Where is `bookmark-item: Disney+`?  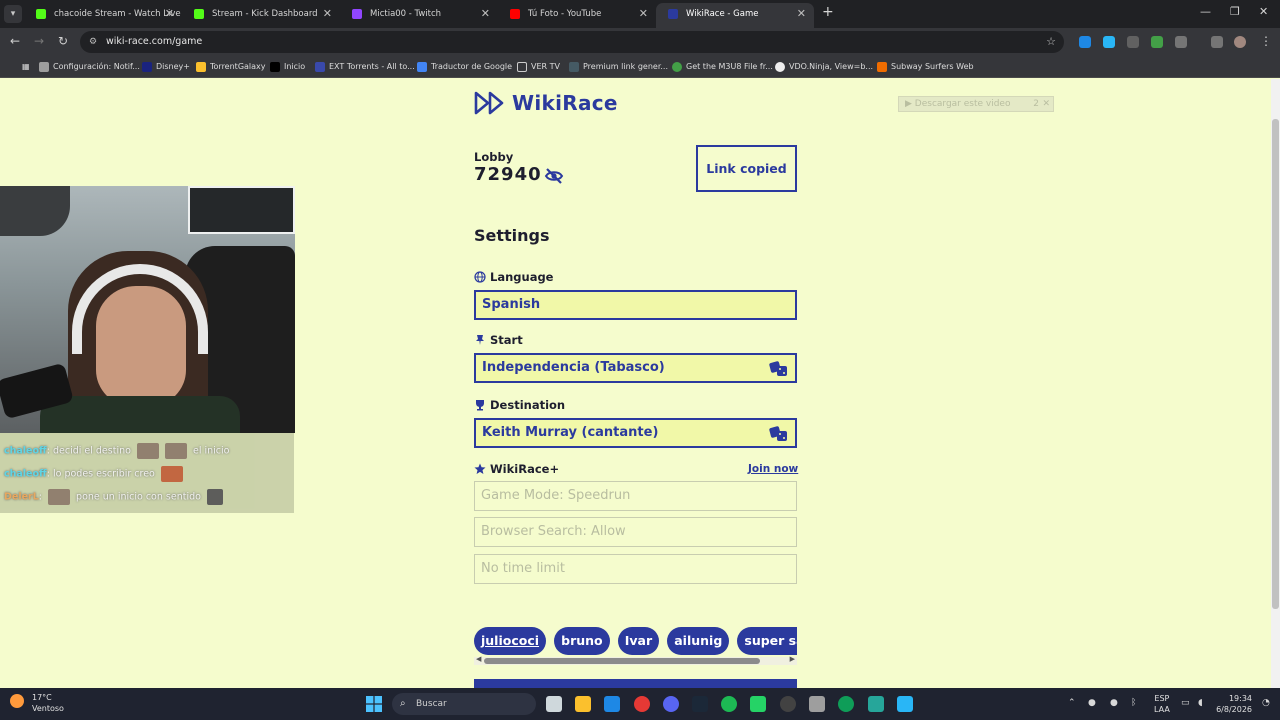
bookmark-item: Disney+ is located at coordinates (166, 67).